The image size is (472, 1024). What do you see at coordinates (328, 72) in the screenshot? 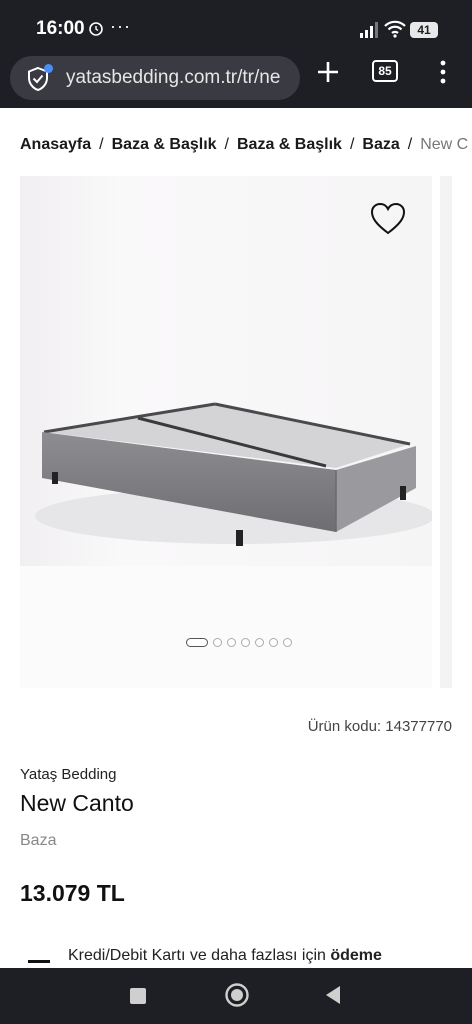
I see `plus-icon` at bounding box center [328, 72].